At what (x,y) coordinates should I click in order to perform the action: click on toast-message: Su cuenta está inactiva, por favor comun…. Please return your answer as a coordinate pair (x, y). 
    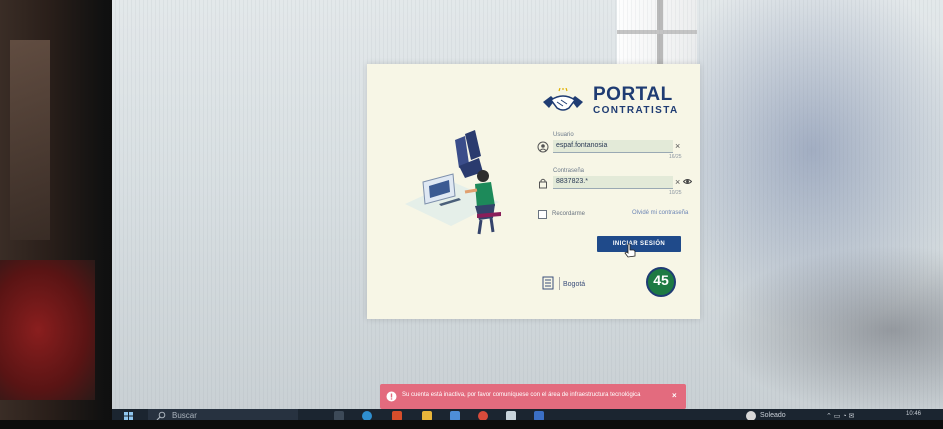
    Looking at the image, I should click on (521, 395).